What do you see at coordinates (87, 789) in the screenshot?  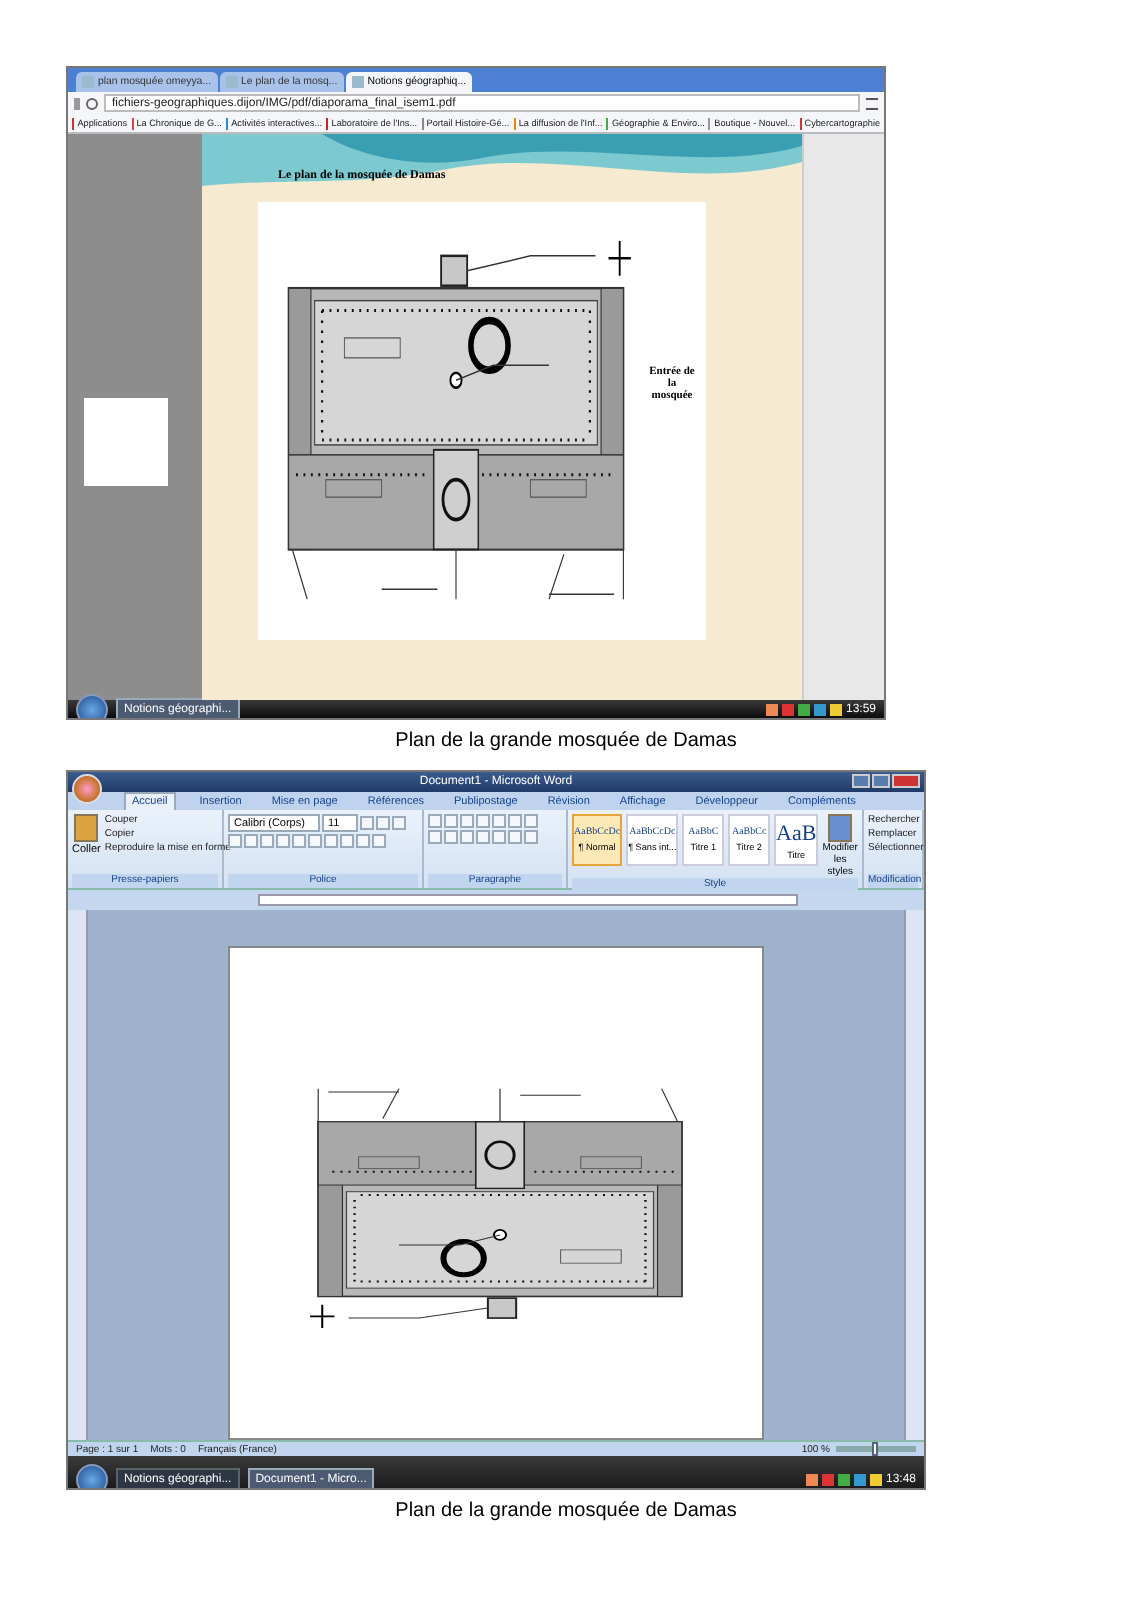 I see `office-button` at bounding box center [87, 789].